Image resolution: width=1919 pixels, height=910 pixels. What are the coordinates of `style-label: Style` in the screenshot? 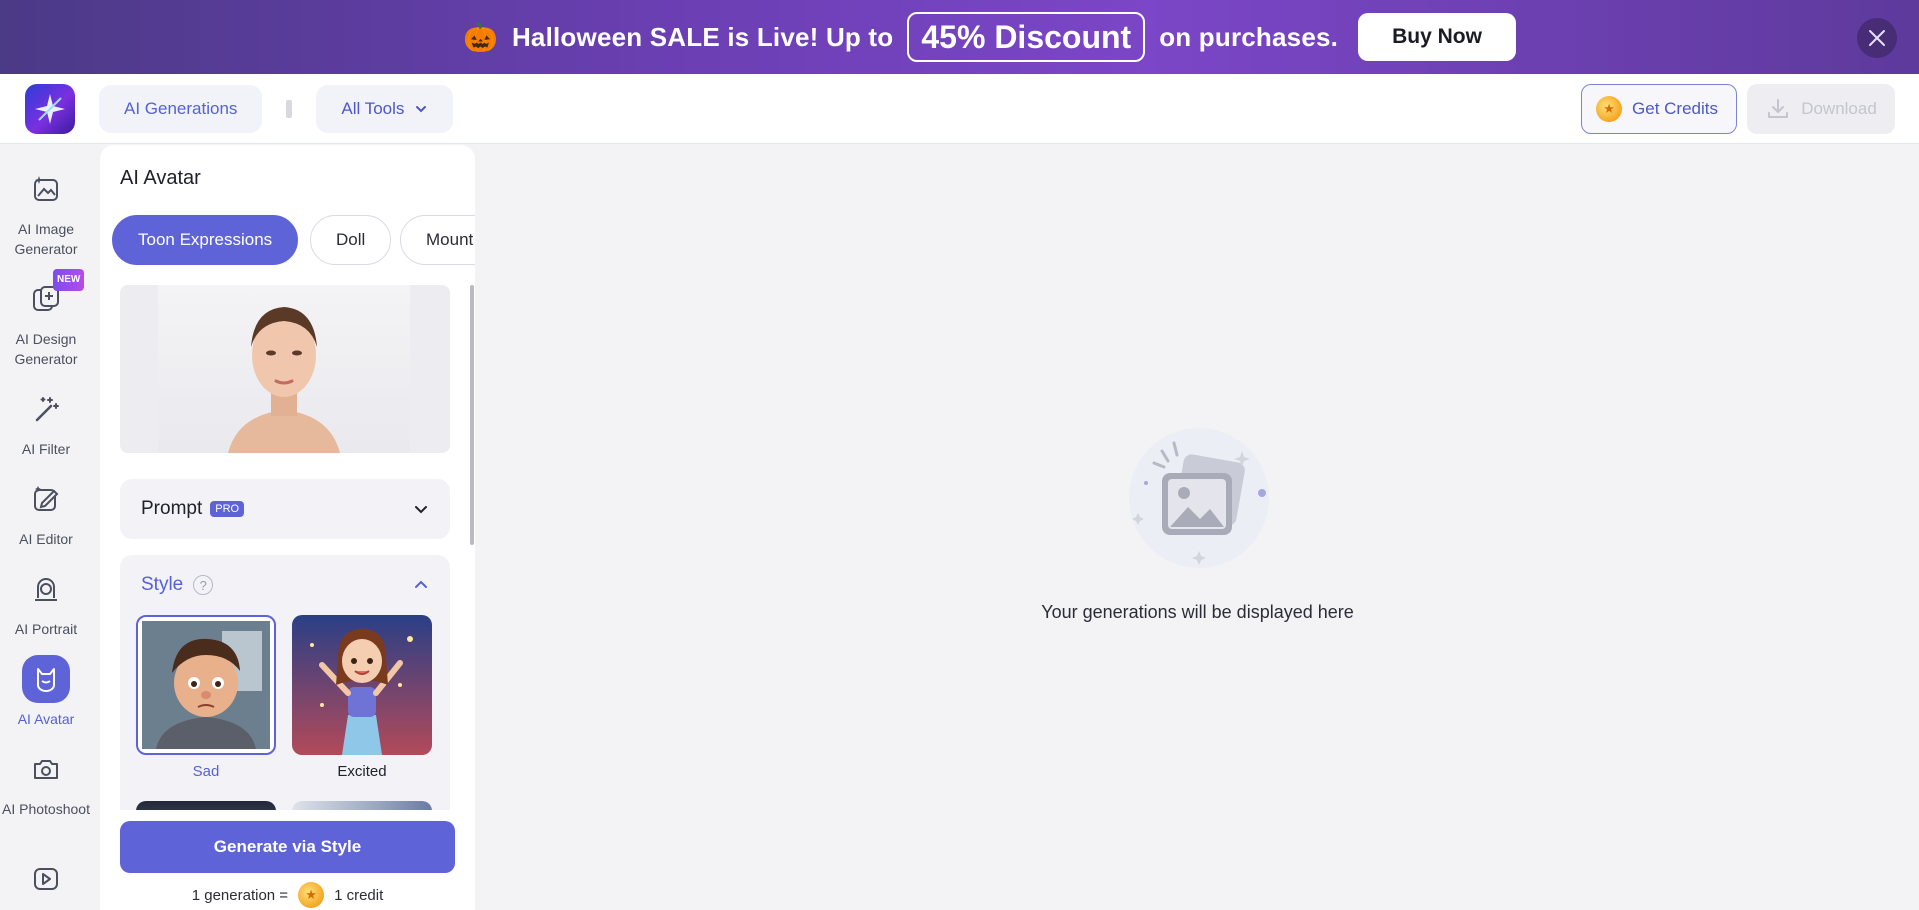 It's located at (162, 584).